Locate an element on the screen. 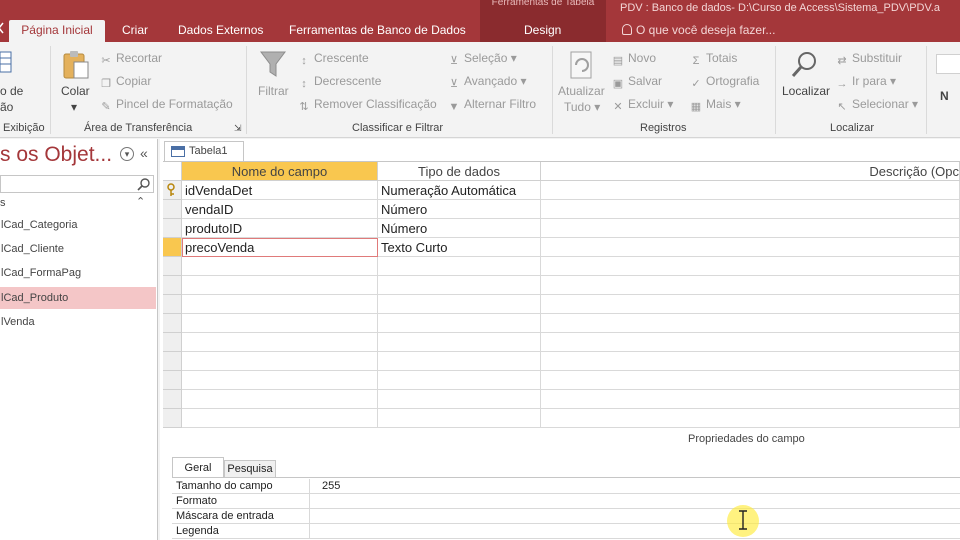  copy-button: ❐ Copiar is located at coordinates (125, 82).